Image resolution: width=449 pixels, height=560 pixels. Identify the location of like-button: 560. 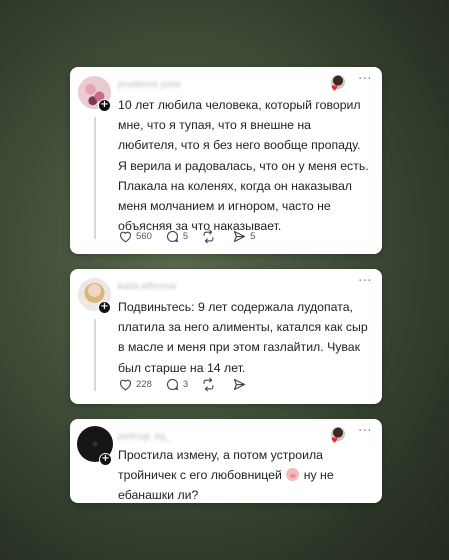
(135, 236).